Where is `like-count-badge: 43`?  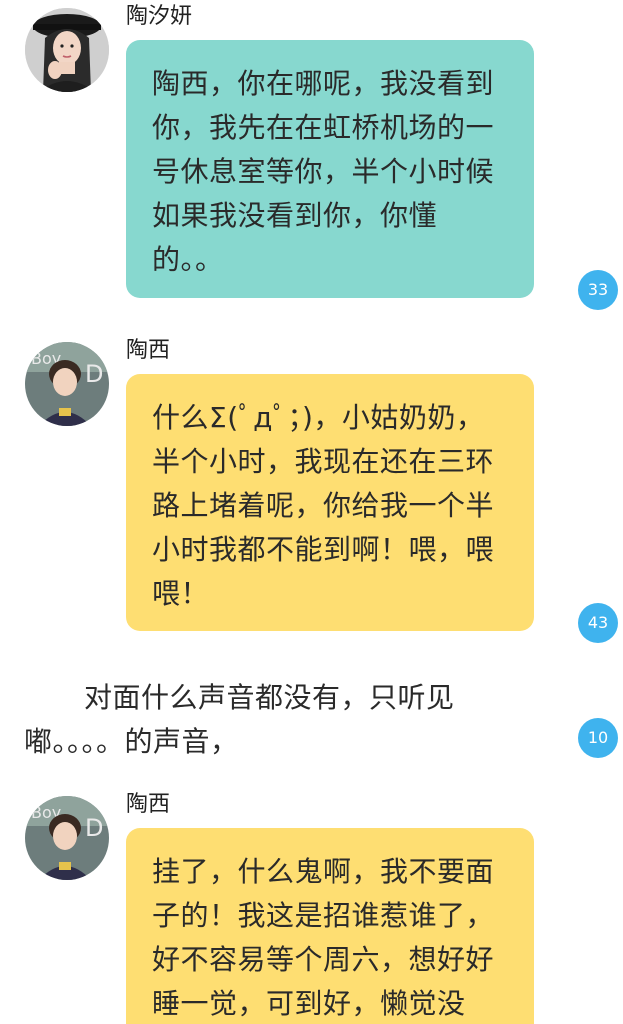
like-count-badge: 43 is located at coordinates (598, 623).